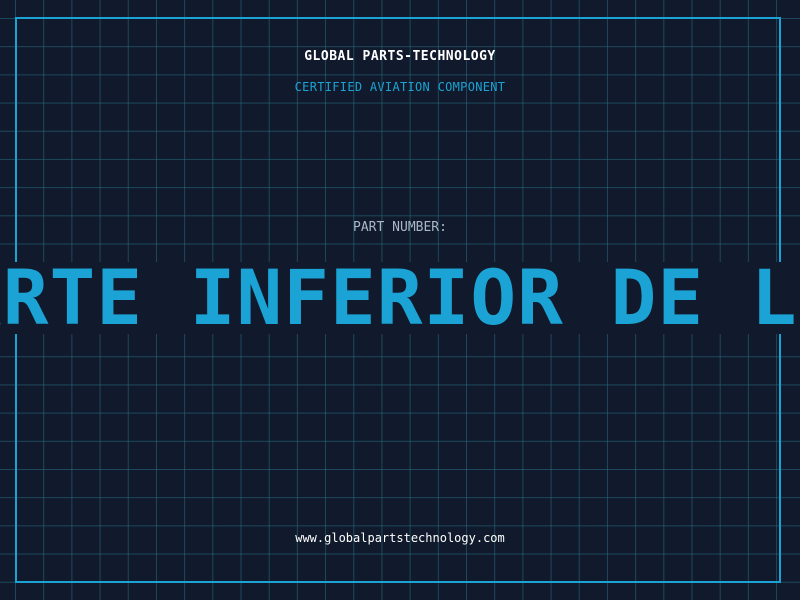 The image size is (800, 600). I want to click on part-number-value: ARTE INFERIOR DE L, so click(399, 298).